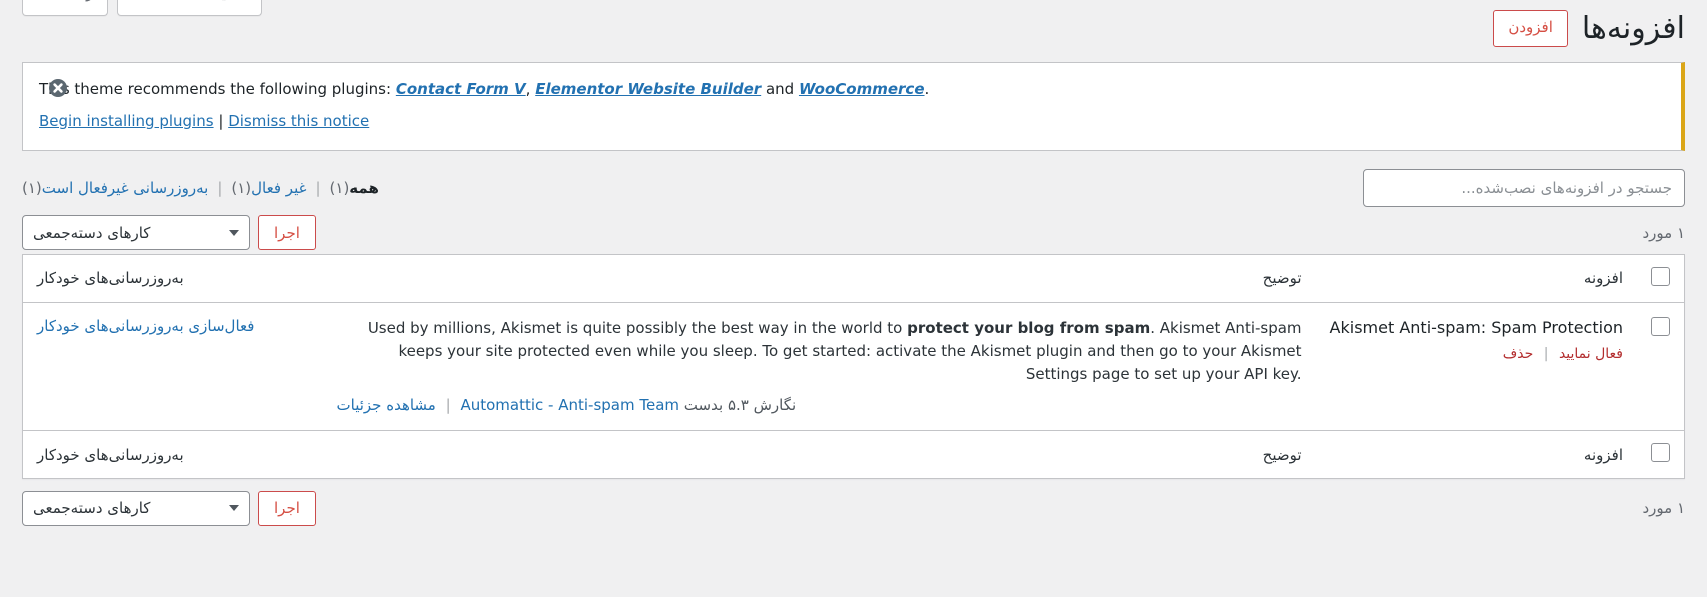 The image size is (1707, 597). I want to click on bulk-action-select-bottom-value: کارهای دسته‌جمعی, so click(92, 508).